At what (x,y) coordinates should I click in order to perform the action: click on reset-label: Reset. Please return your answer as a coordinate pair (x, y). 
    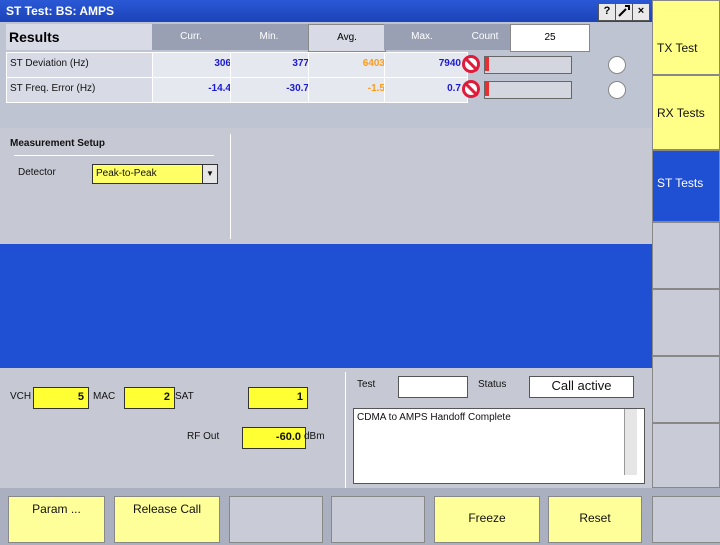
    Looking at the image, I should click on (595, 518).